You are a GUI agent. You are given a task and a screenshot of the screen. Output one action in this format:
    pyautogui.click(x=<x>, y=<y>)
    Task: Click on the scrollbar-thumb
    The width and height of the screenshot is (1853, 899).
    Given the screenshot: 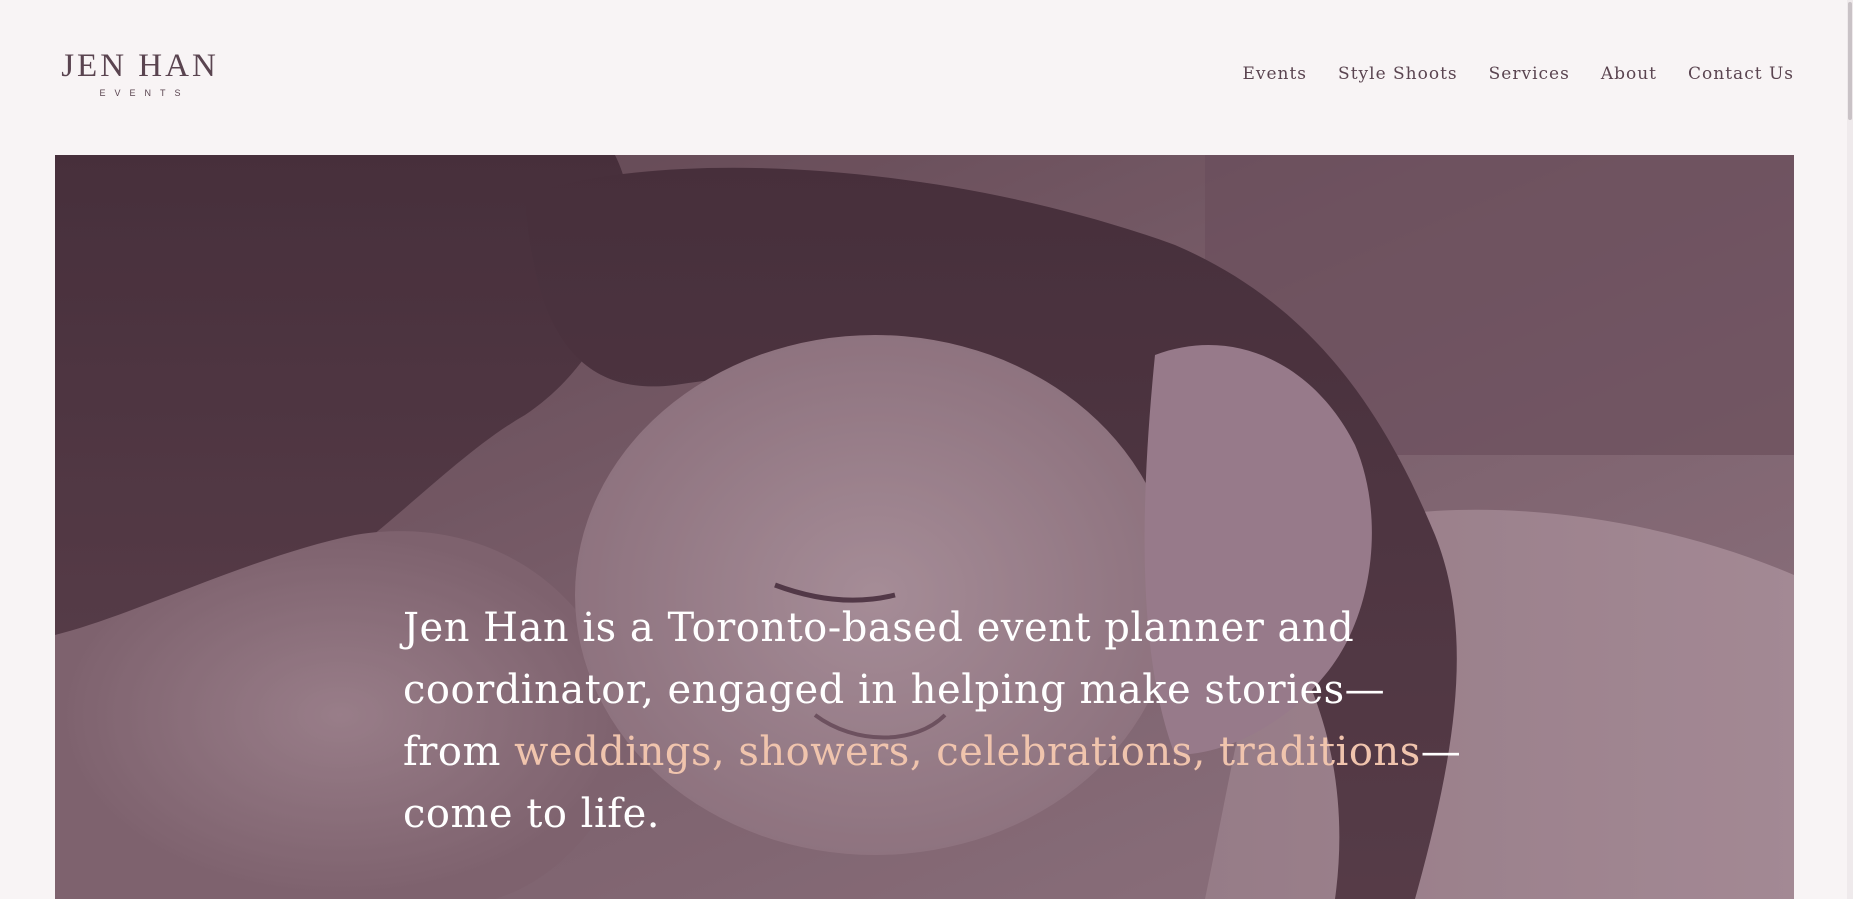 What is the action you would take?
    pyautogui.click(x=1850, y=61)
    